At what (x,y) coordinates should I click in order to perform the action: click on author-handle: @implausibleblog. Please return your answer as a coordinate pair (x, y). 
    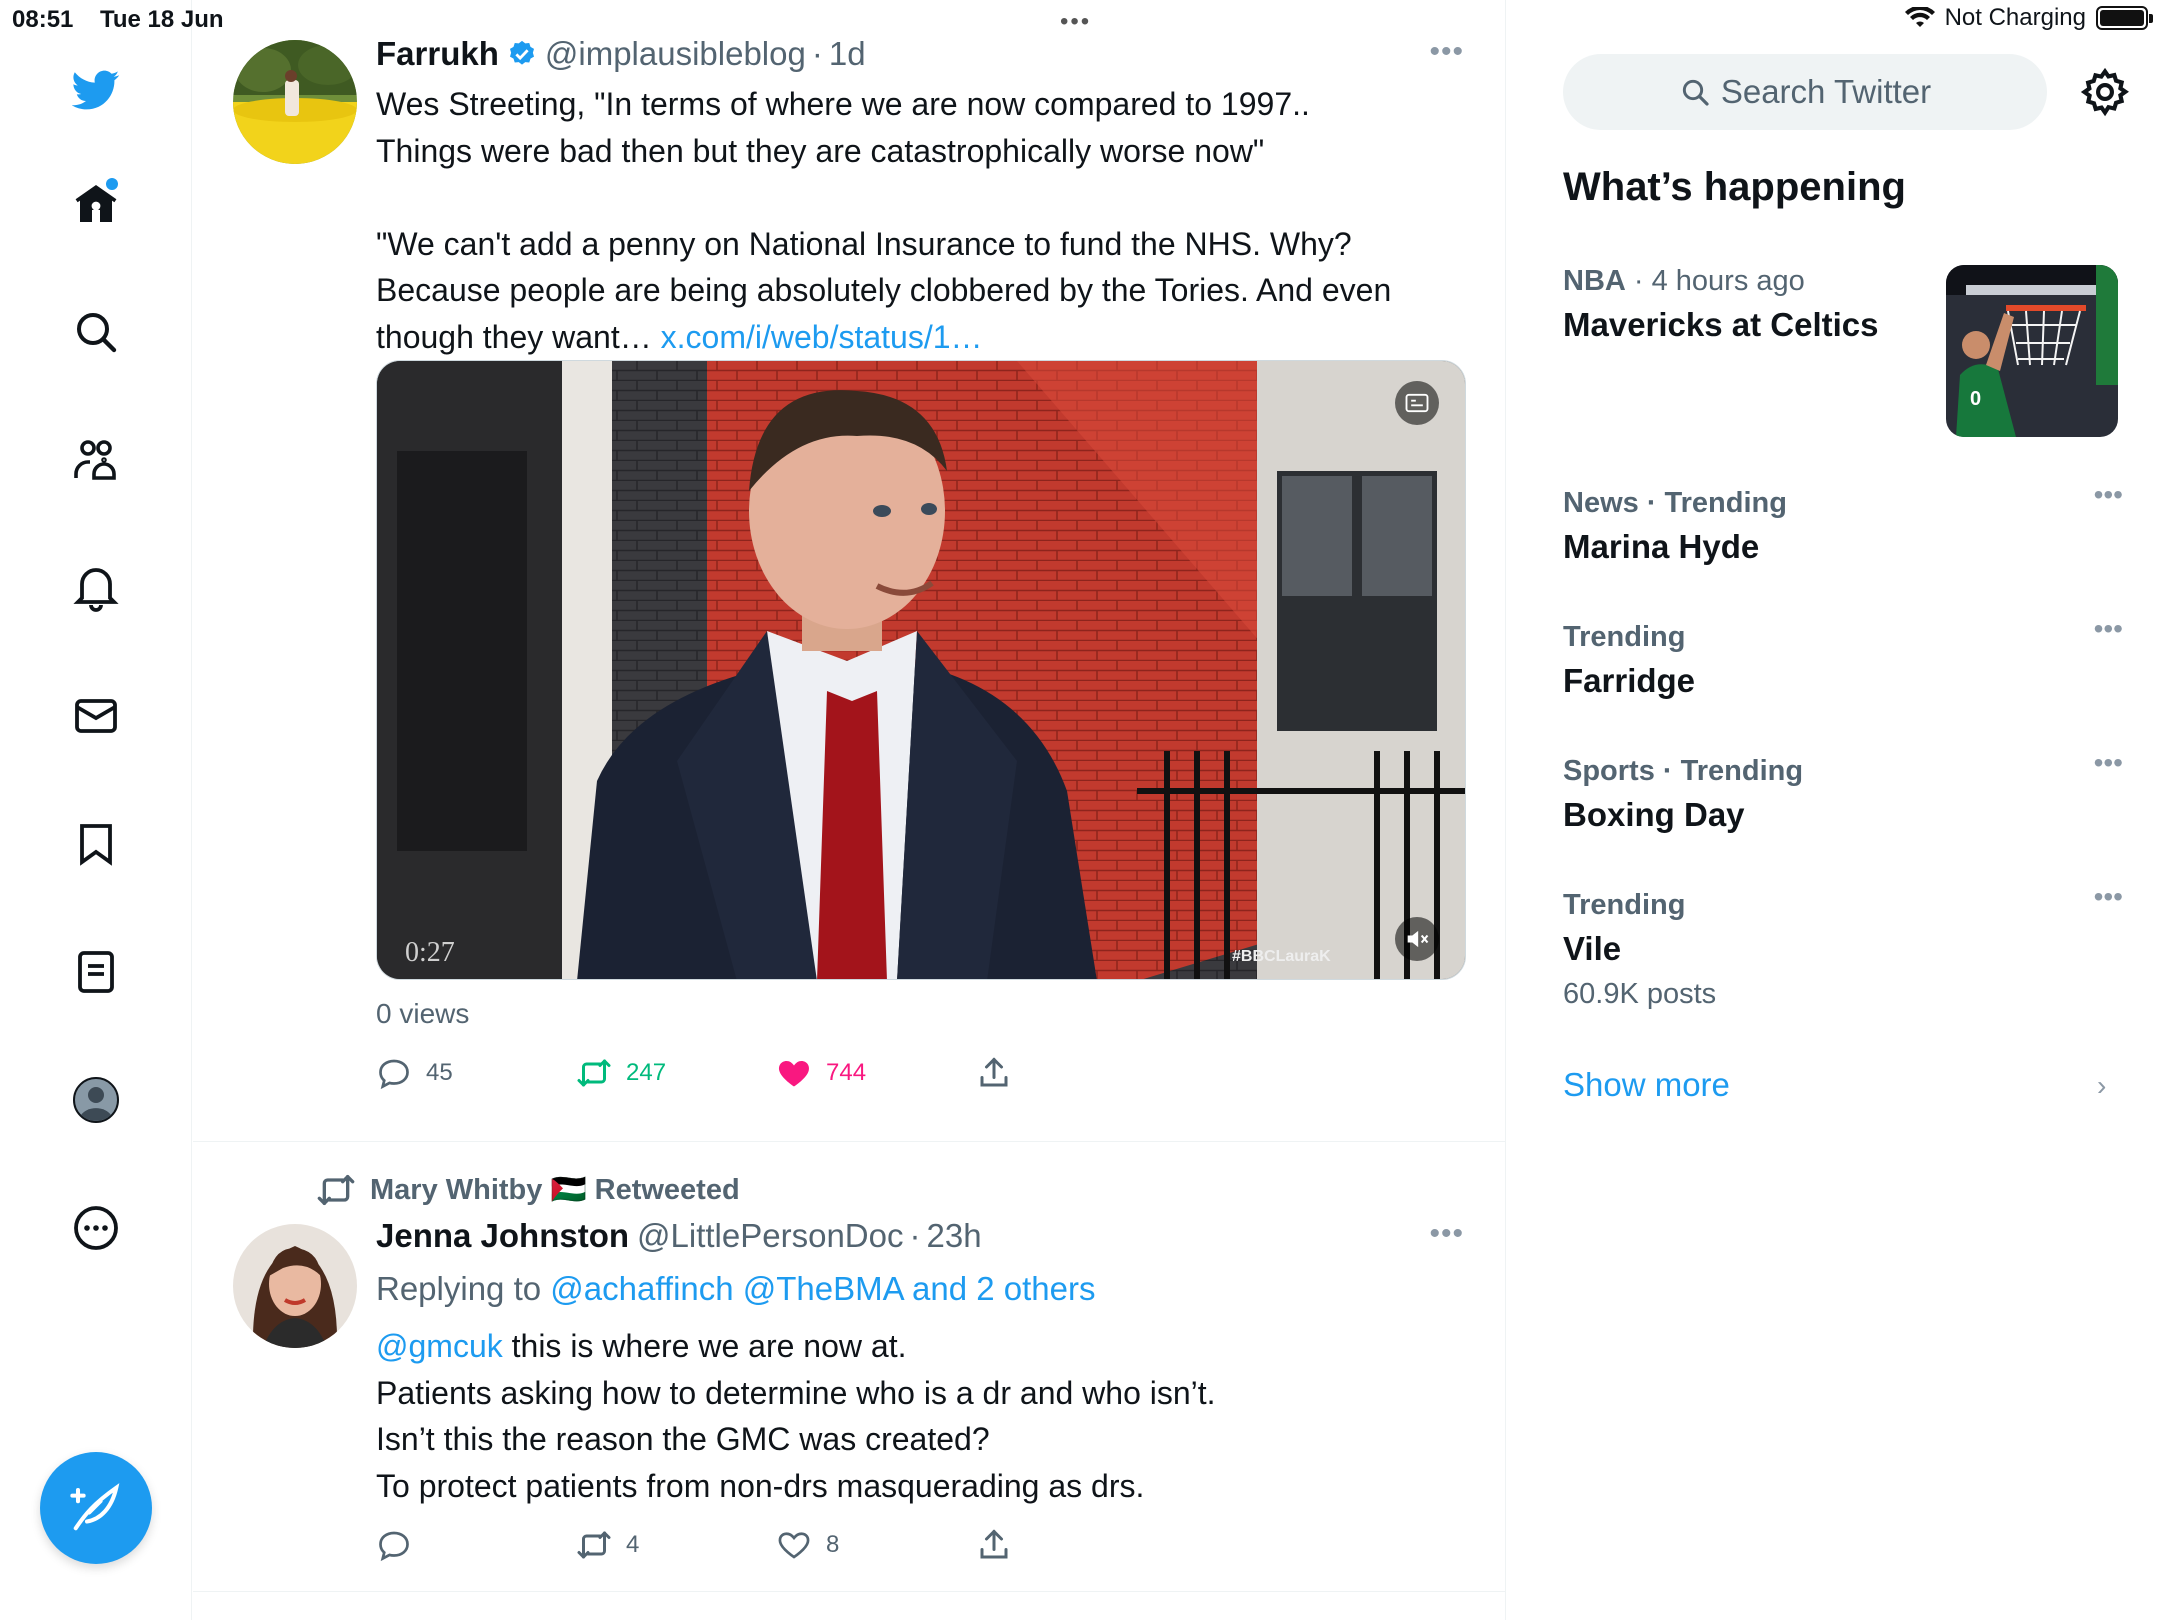
    Looking at the image, I should click on (675, 54).